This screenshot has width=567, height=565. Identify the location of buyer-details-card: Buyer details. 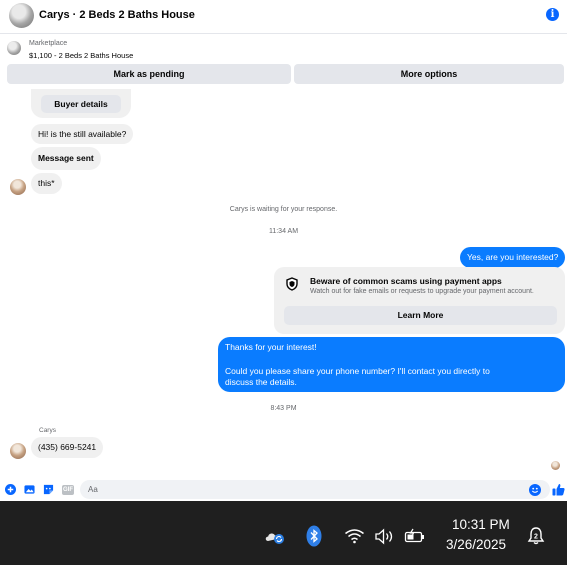
(81, 103).